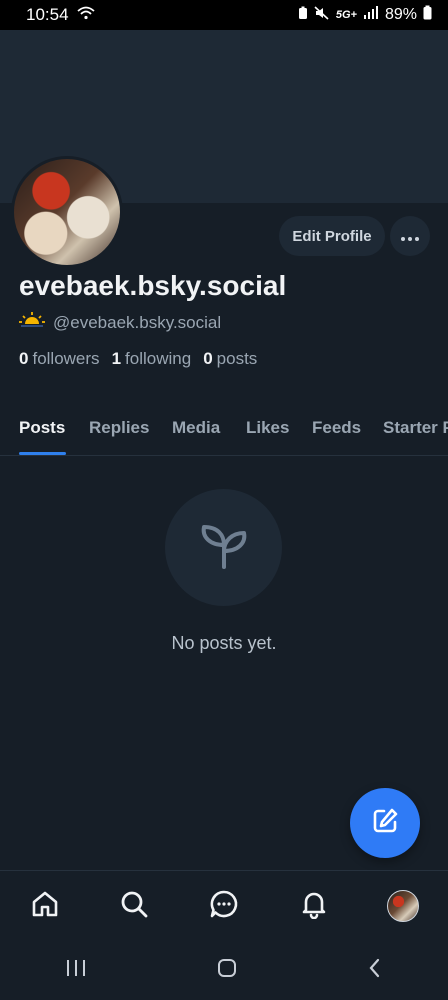  Describe the element at coordinates (332, 236) in the screenshot. I see `edit-profile-button: Edit Profile` at that location.